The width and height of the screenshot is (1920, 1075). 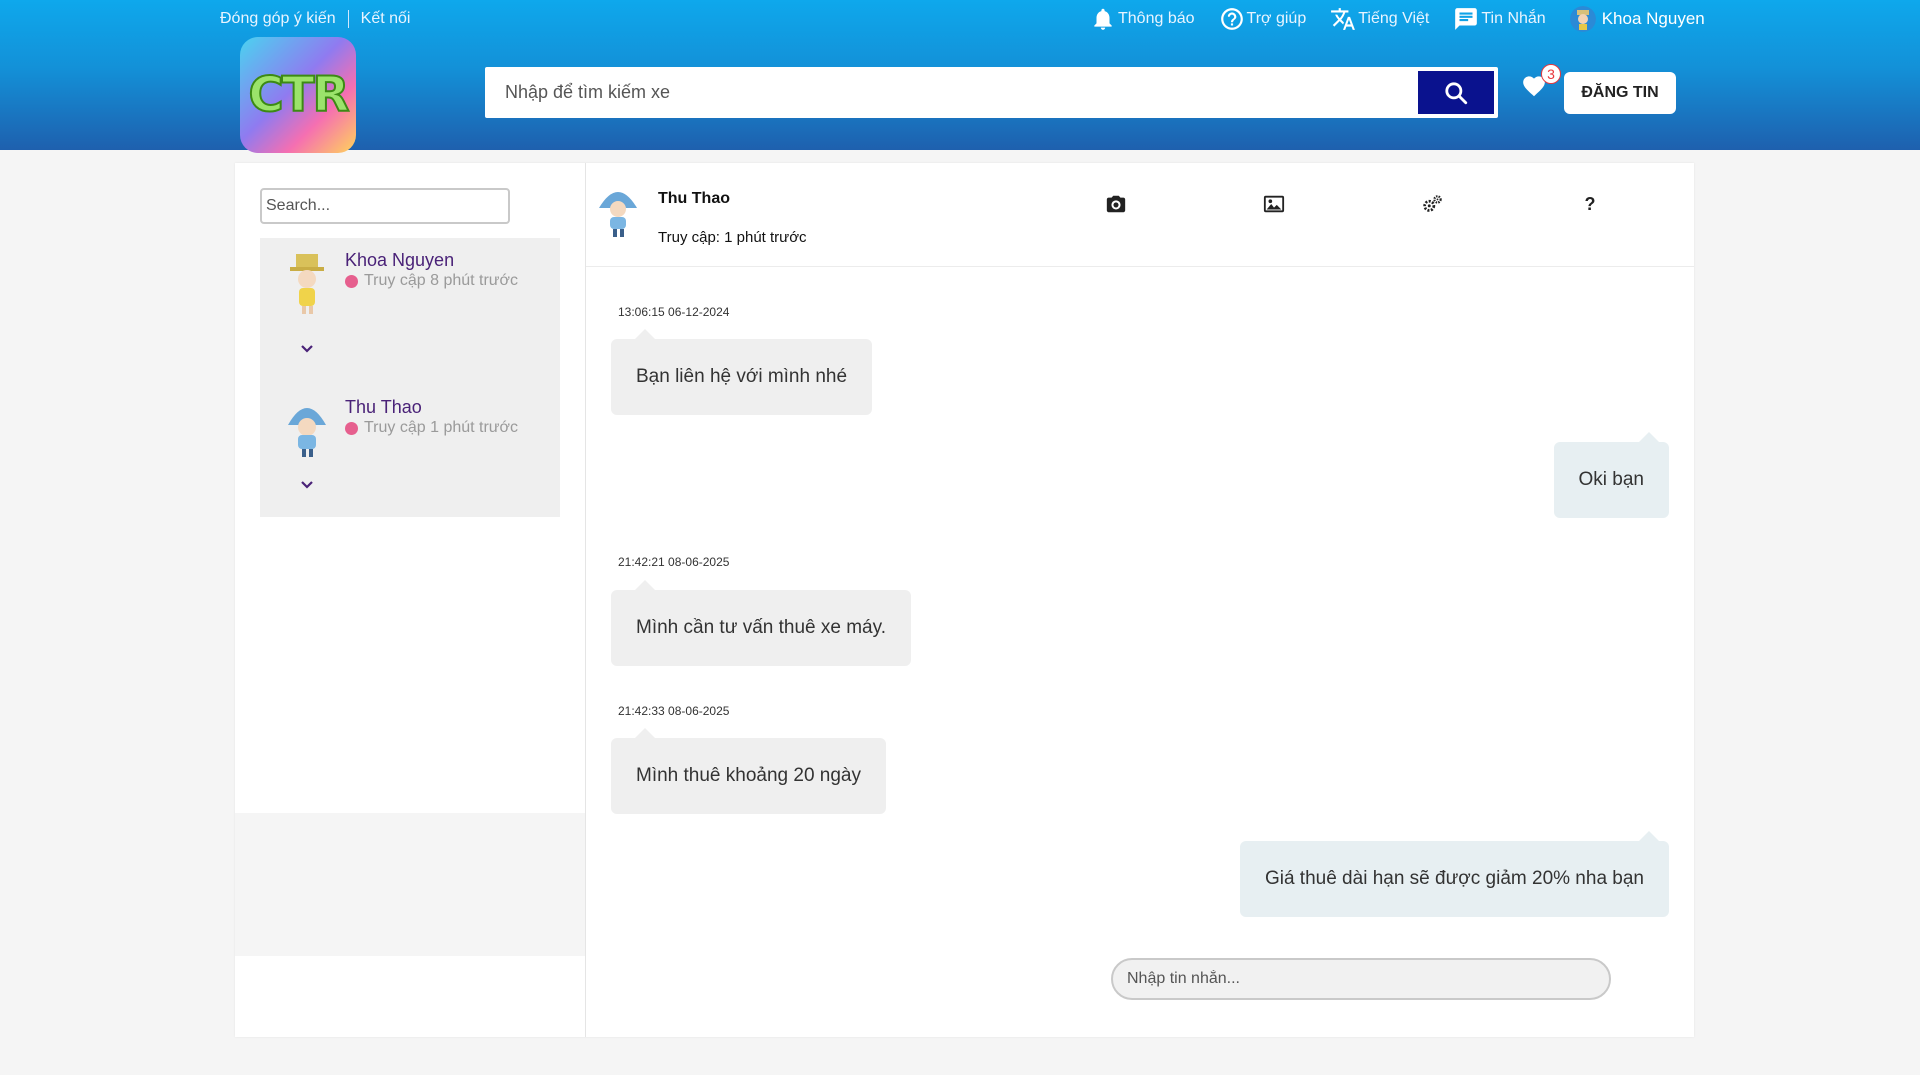 I want to click on help-circle-icon, so click(x=1231, y=19).